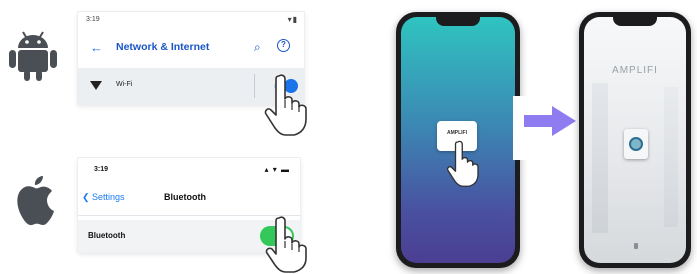 The height and width of the screenshot is (274, 697). I want to click on ios-page-title: Bluetooth, so click(185, 197).